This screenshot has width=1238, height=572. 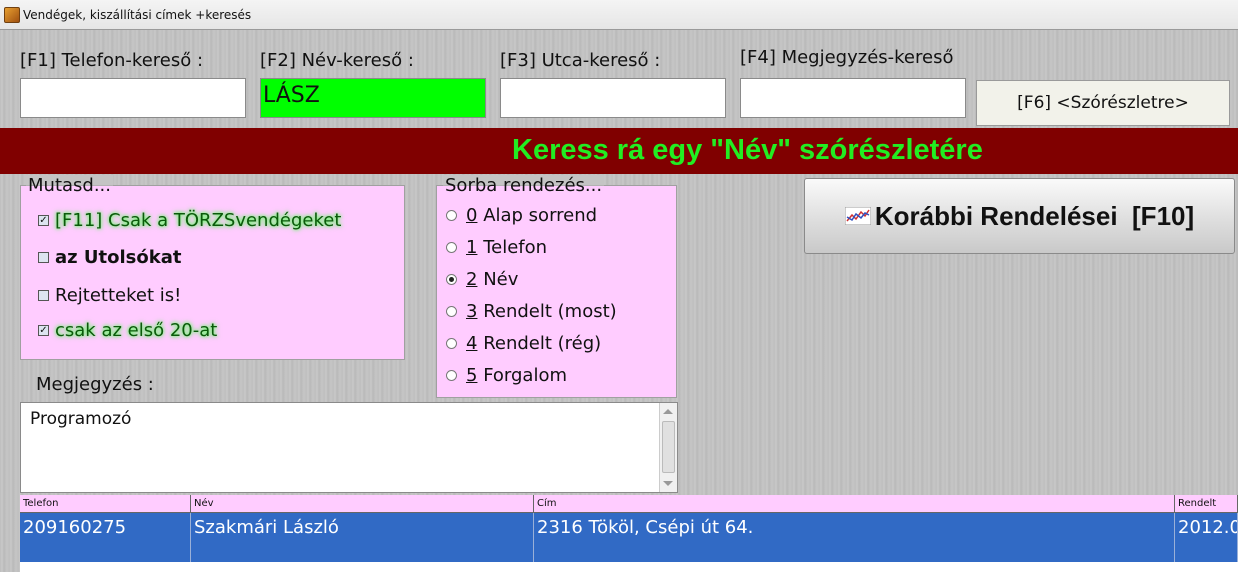 I want to click on sort-option-label: Rendelt (rég), so click(x=542, y=343).